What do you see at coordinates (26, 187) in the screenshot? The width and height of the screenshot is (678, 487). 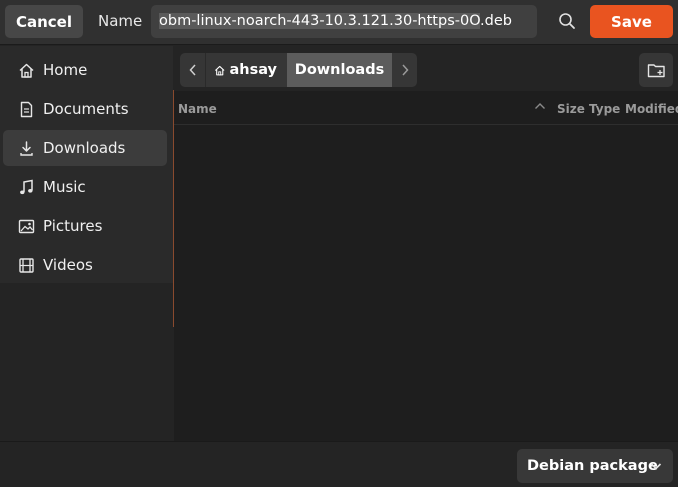 I see `music-icon` at bounding box center [26, 187].